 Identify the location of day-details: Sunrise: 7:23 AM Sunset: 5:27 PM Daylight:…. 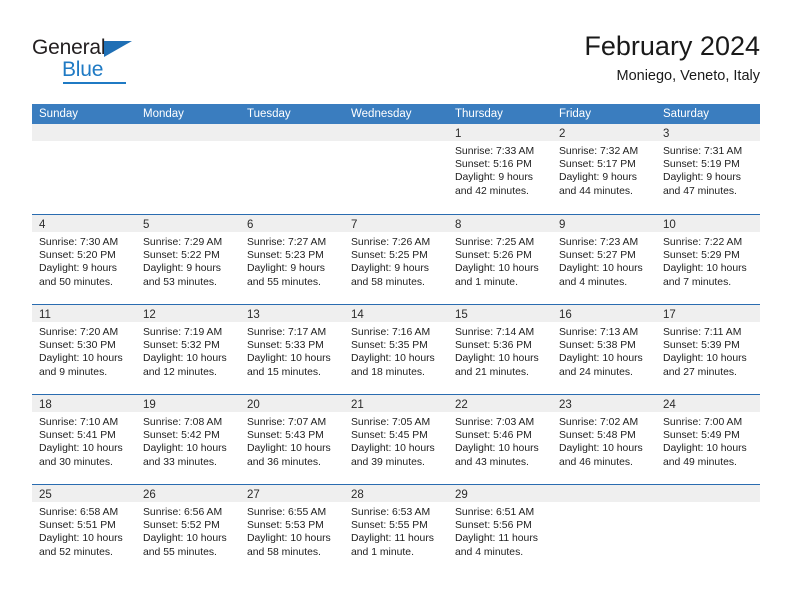
(604, 260).